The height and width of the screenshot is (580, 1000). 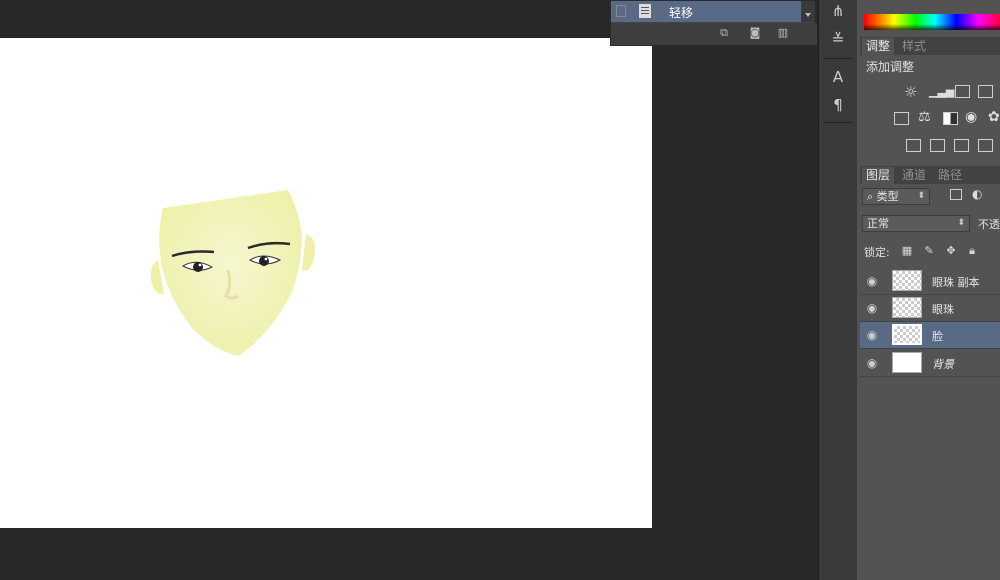 What do you see at coordinates (706, 11) in the screenshot?
I see `history-item-nudge: 轻移` at bounding box center [706, 11].